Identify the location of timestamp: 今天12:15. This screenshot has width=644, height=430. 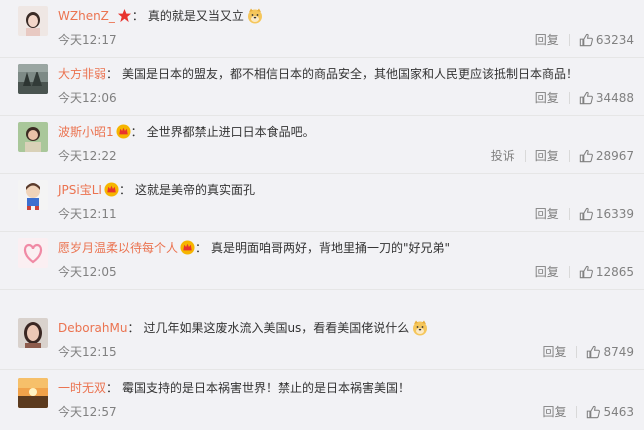
(87, 352).